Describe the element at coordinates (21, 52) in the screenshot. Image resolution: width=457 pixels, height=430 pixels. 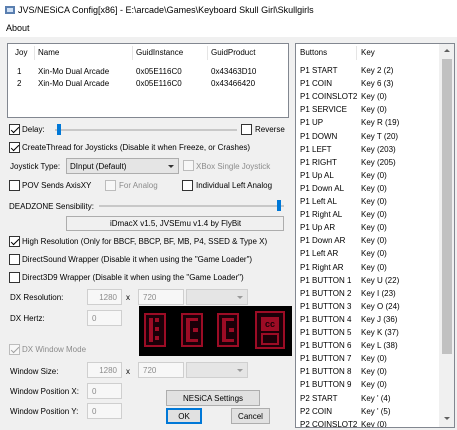
I see `col-joy: Joy` at that location.